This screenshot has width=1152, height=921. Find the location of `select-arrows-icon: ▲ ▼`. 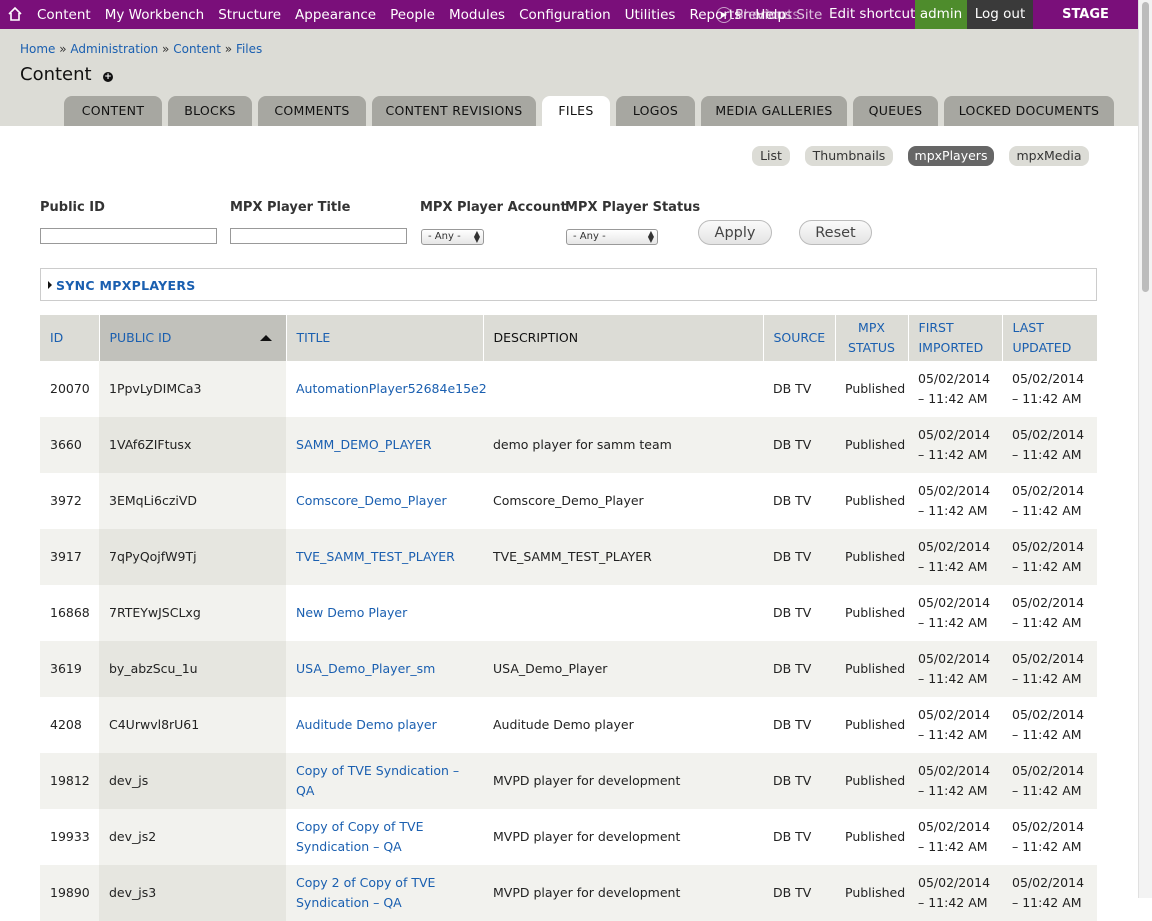

select-arrows-icon: ▲ ▼ is located at coordinates (476, 236).